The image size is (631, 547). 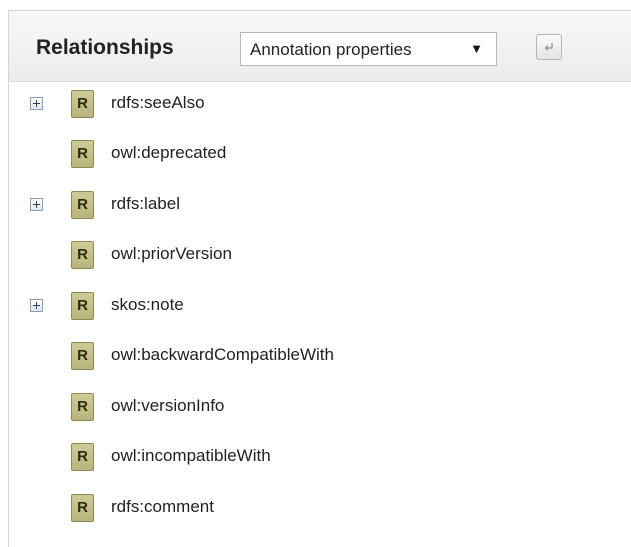 I want to click on relationship-label: owl:backwardCompatibleWith, so click(x=222, y=355).